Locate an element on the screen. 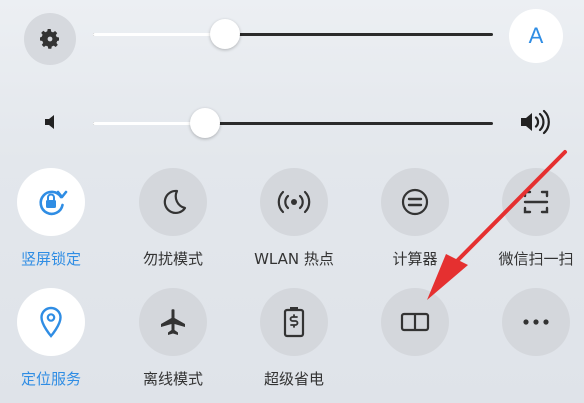 The width and height of the screenshot is (584, 403). brightness-settings-button is located at coordinates (50, 39).